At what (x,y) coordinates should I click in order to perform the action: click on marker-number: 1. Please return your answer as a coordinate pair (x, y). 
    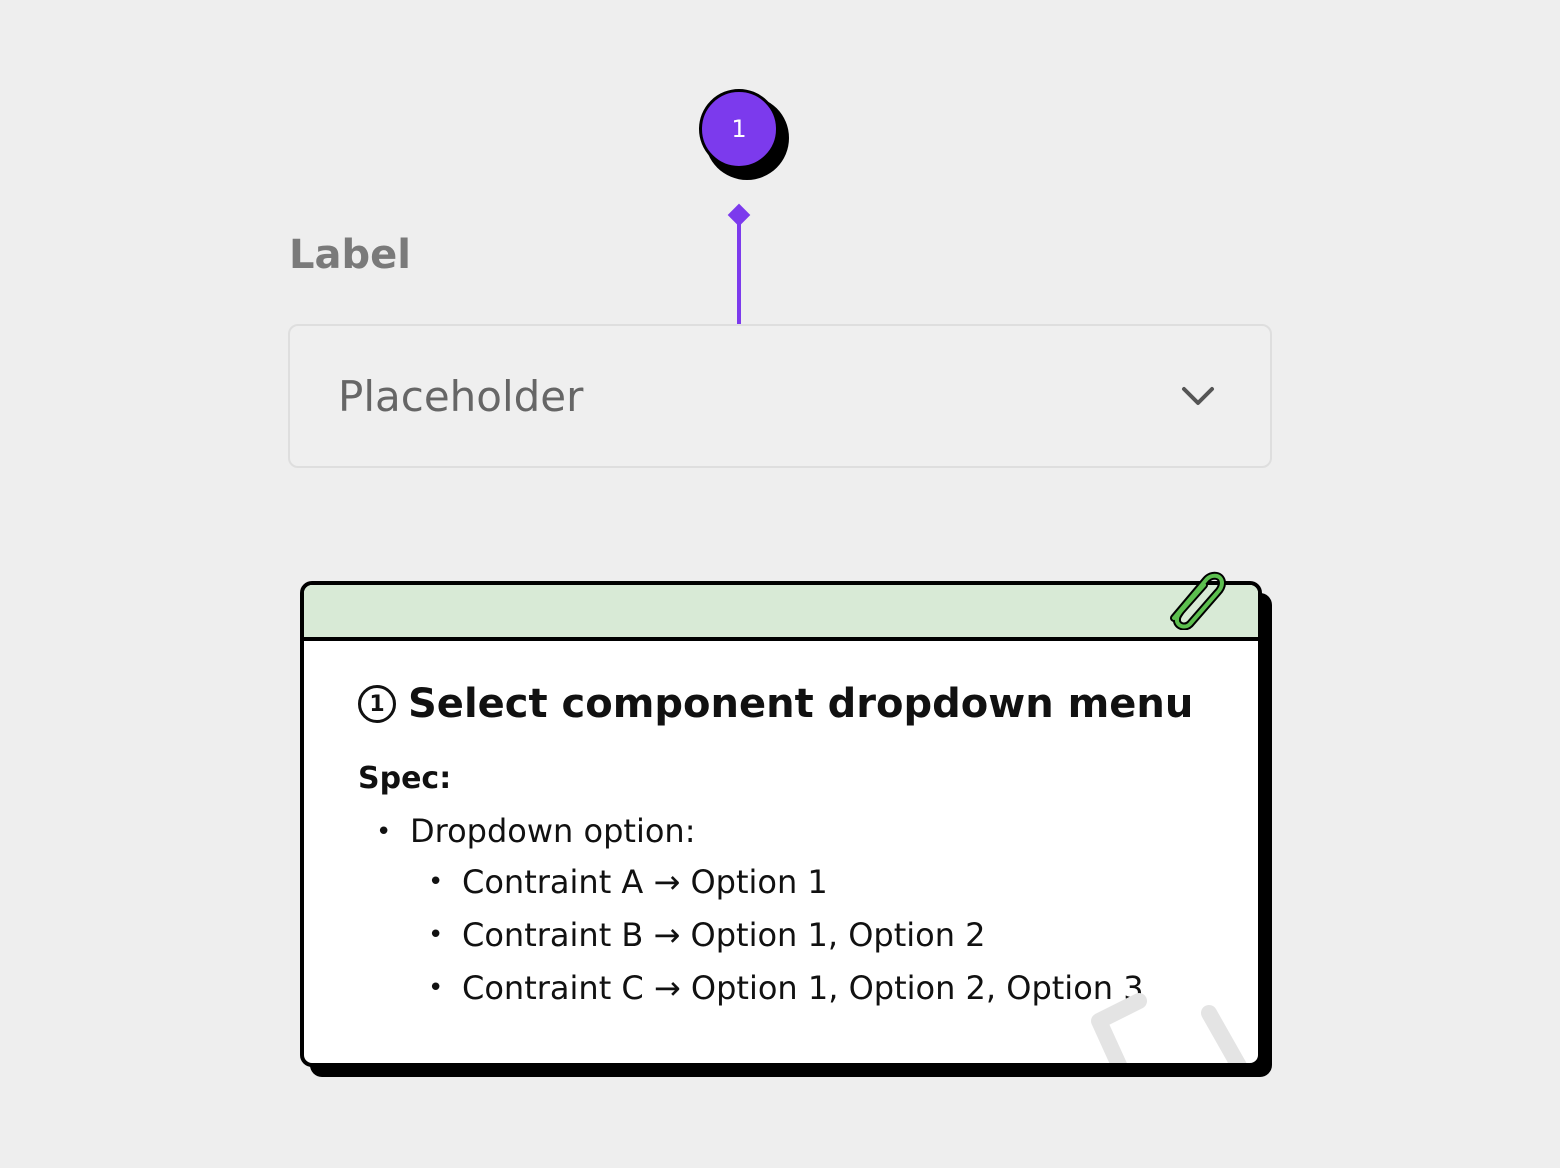
    Looking at the image, I should click on (739, 129).